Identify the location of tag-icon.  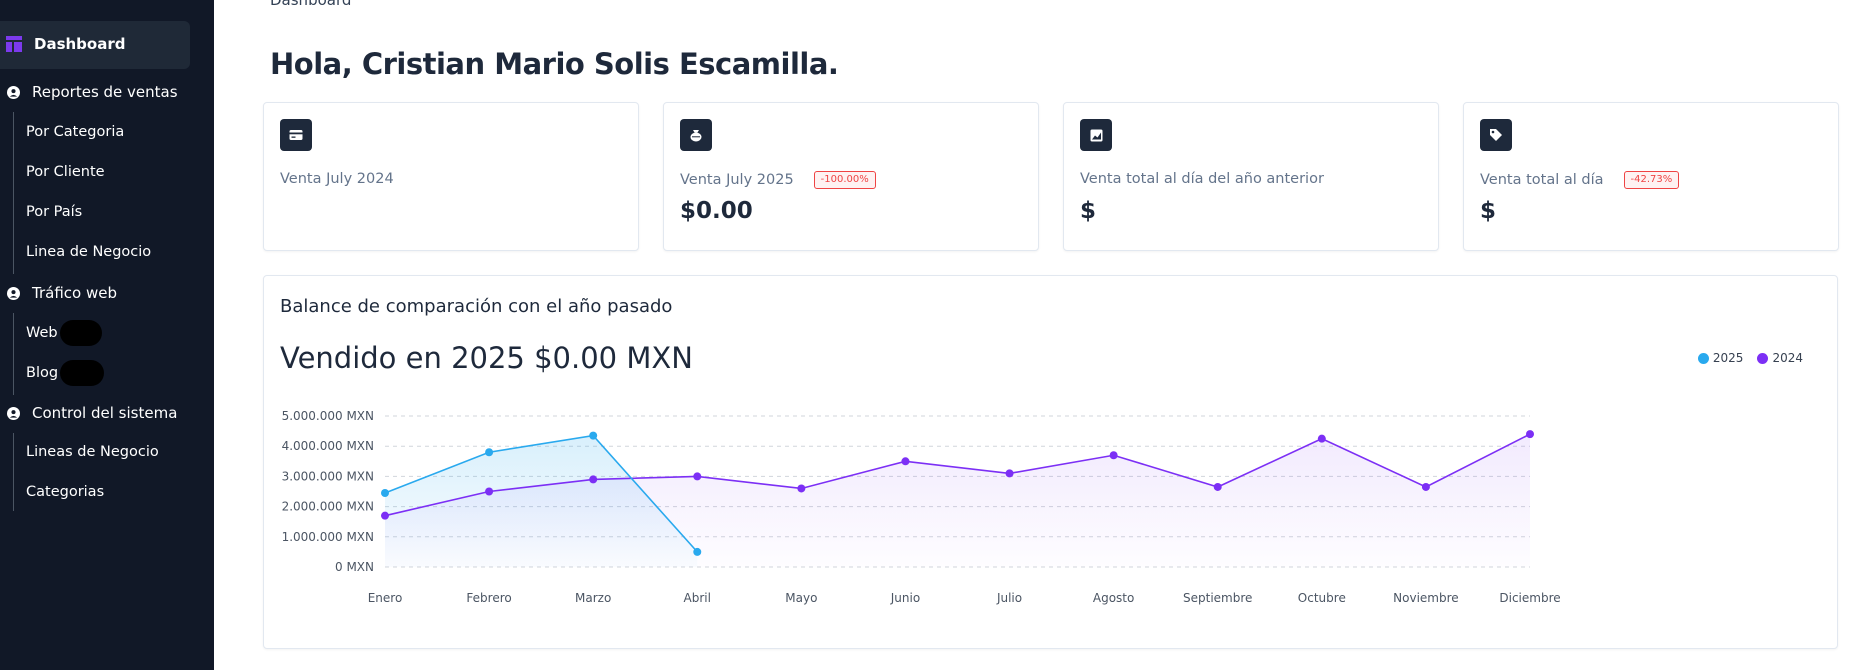
(1496, 135).